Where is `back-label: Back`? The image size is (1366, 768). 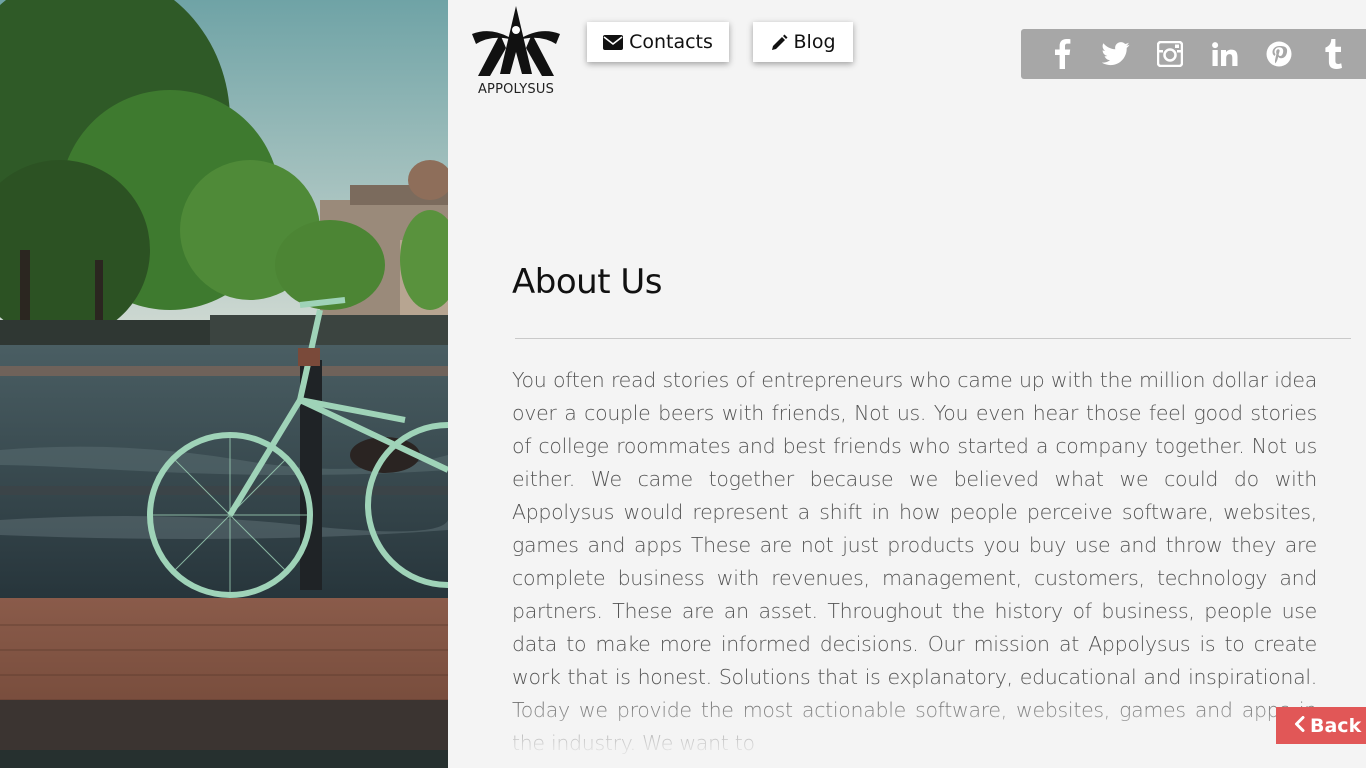 back-label: Back is located at coordinates (1336, 725).